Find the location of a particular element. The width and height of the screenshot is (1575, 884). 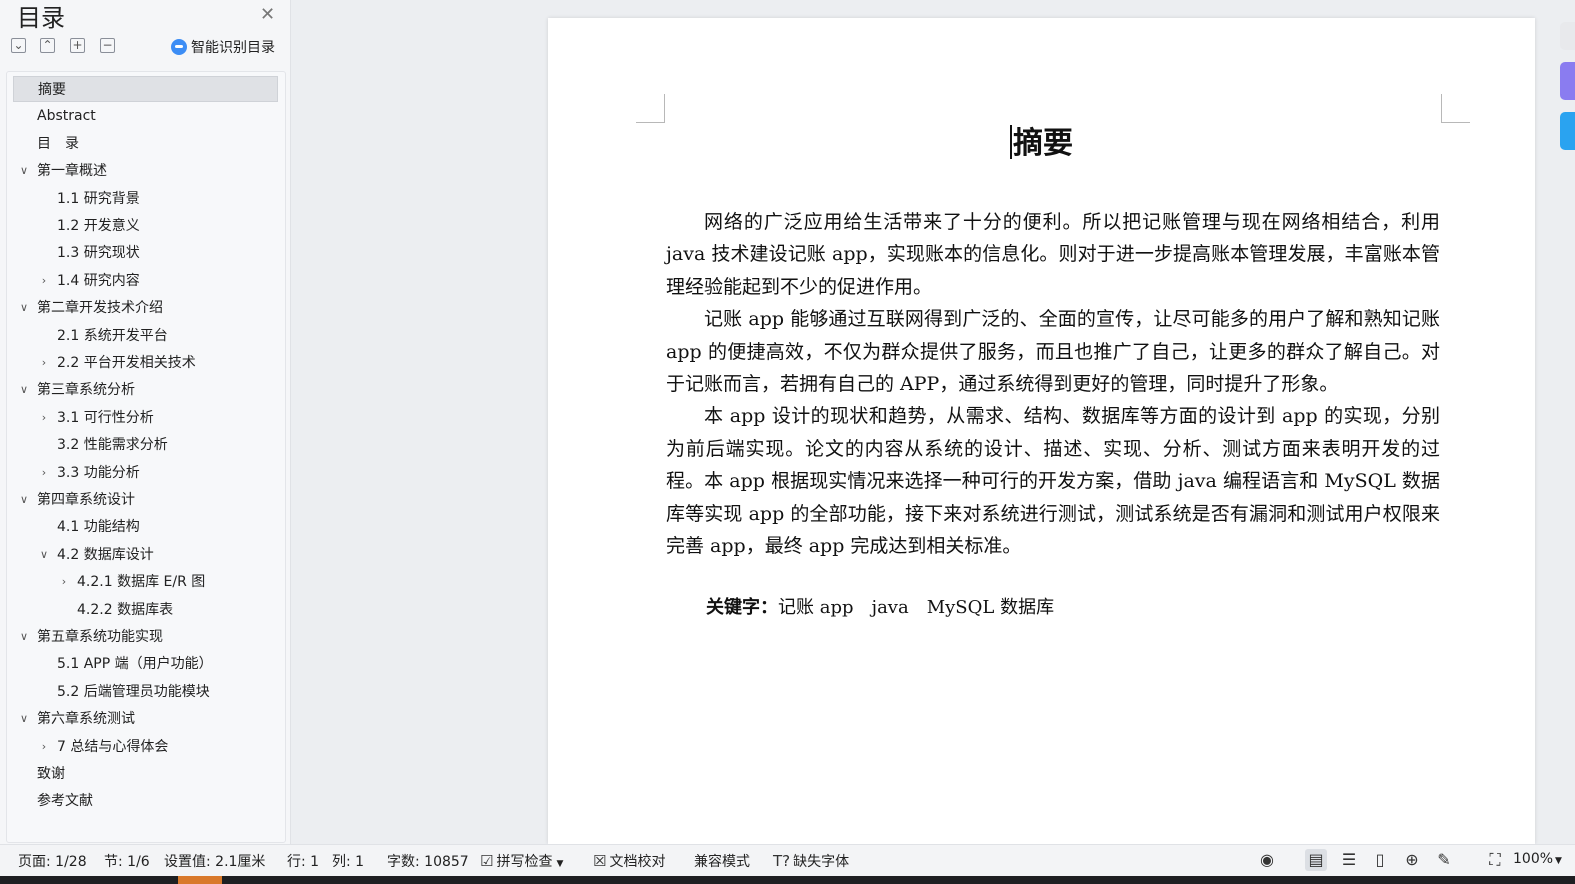

toc-item: 3.2 性能需求分析 is located at coordinates (145, 445).